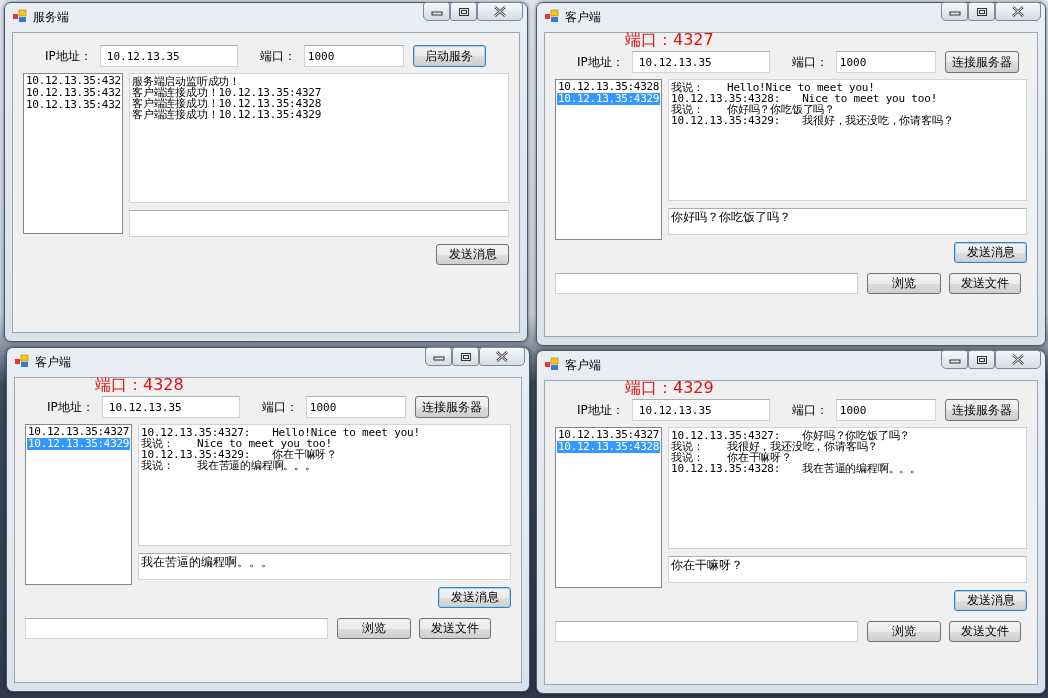 The width and height of the screenshot is (1048, 698). I want to click on message-field: 我在苦逼的编程啊。。。, so click(324, 566).